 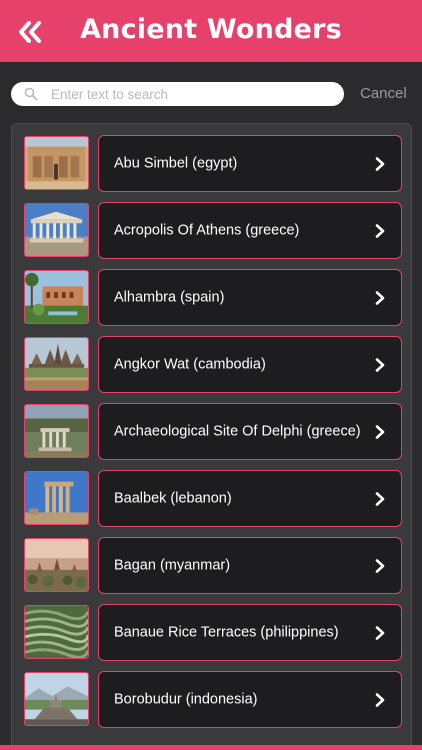 I want to click on list-item: Bagan (myanmar), so click(x=213, y=565).